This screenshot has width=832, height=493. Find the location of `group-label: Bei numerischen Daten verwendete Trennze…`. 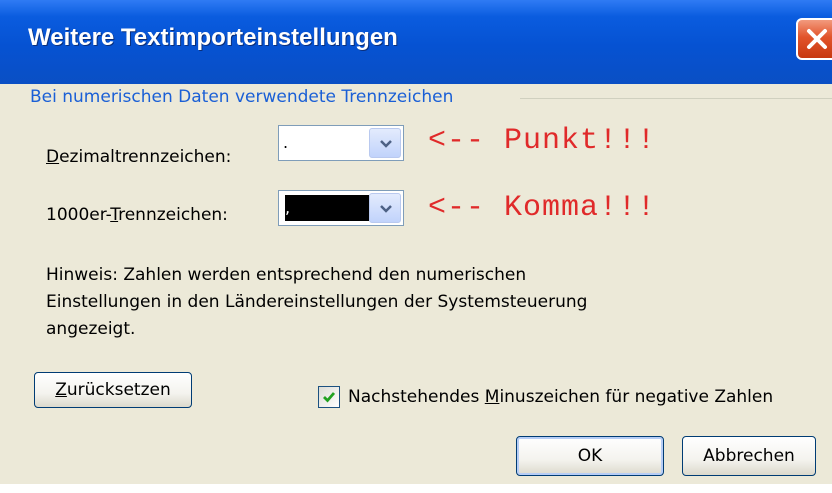

group-label: Bei numerischen Daten verwendete Trennze… is located at coordinates (242, 97).